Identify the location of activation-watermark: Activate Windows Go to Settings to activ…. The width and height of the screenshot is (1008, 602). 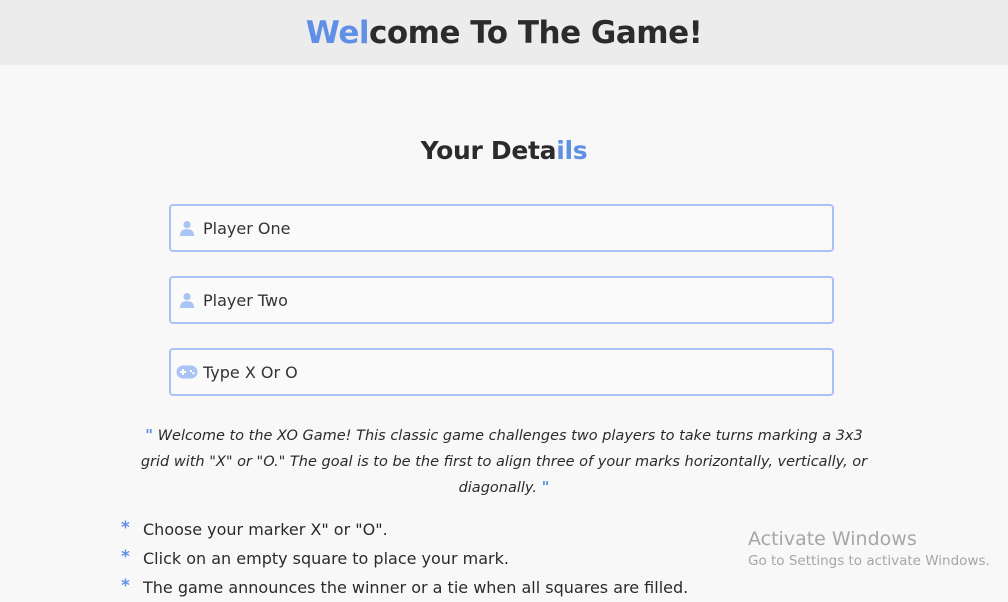
(869, 549).